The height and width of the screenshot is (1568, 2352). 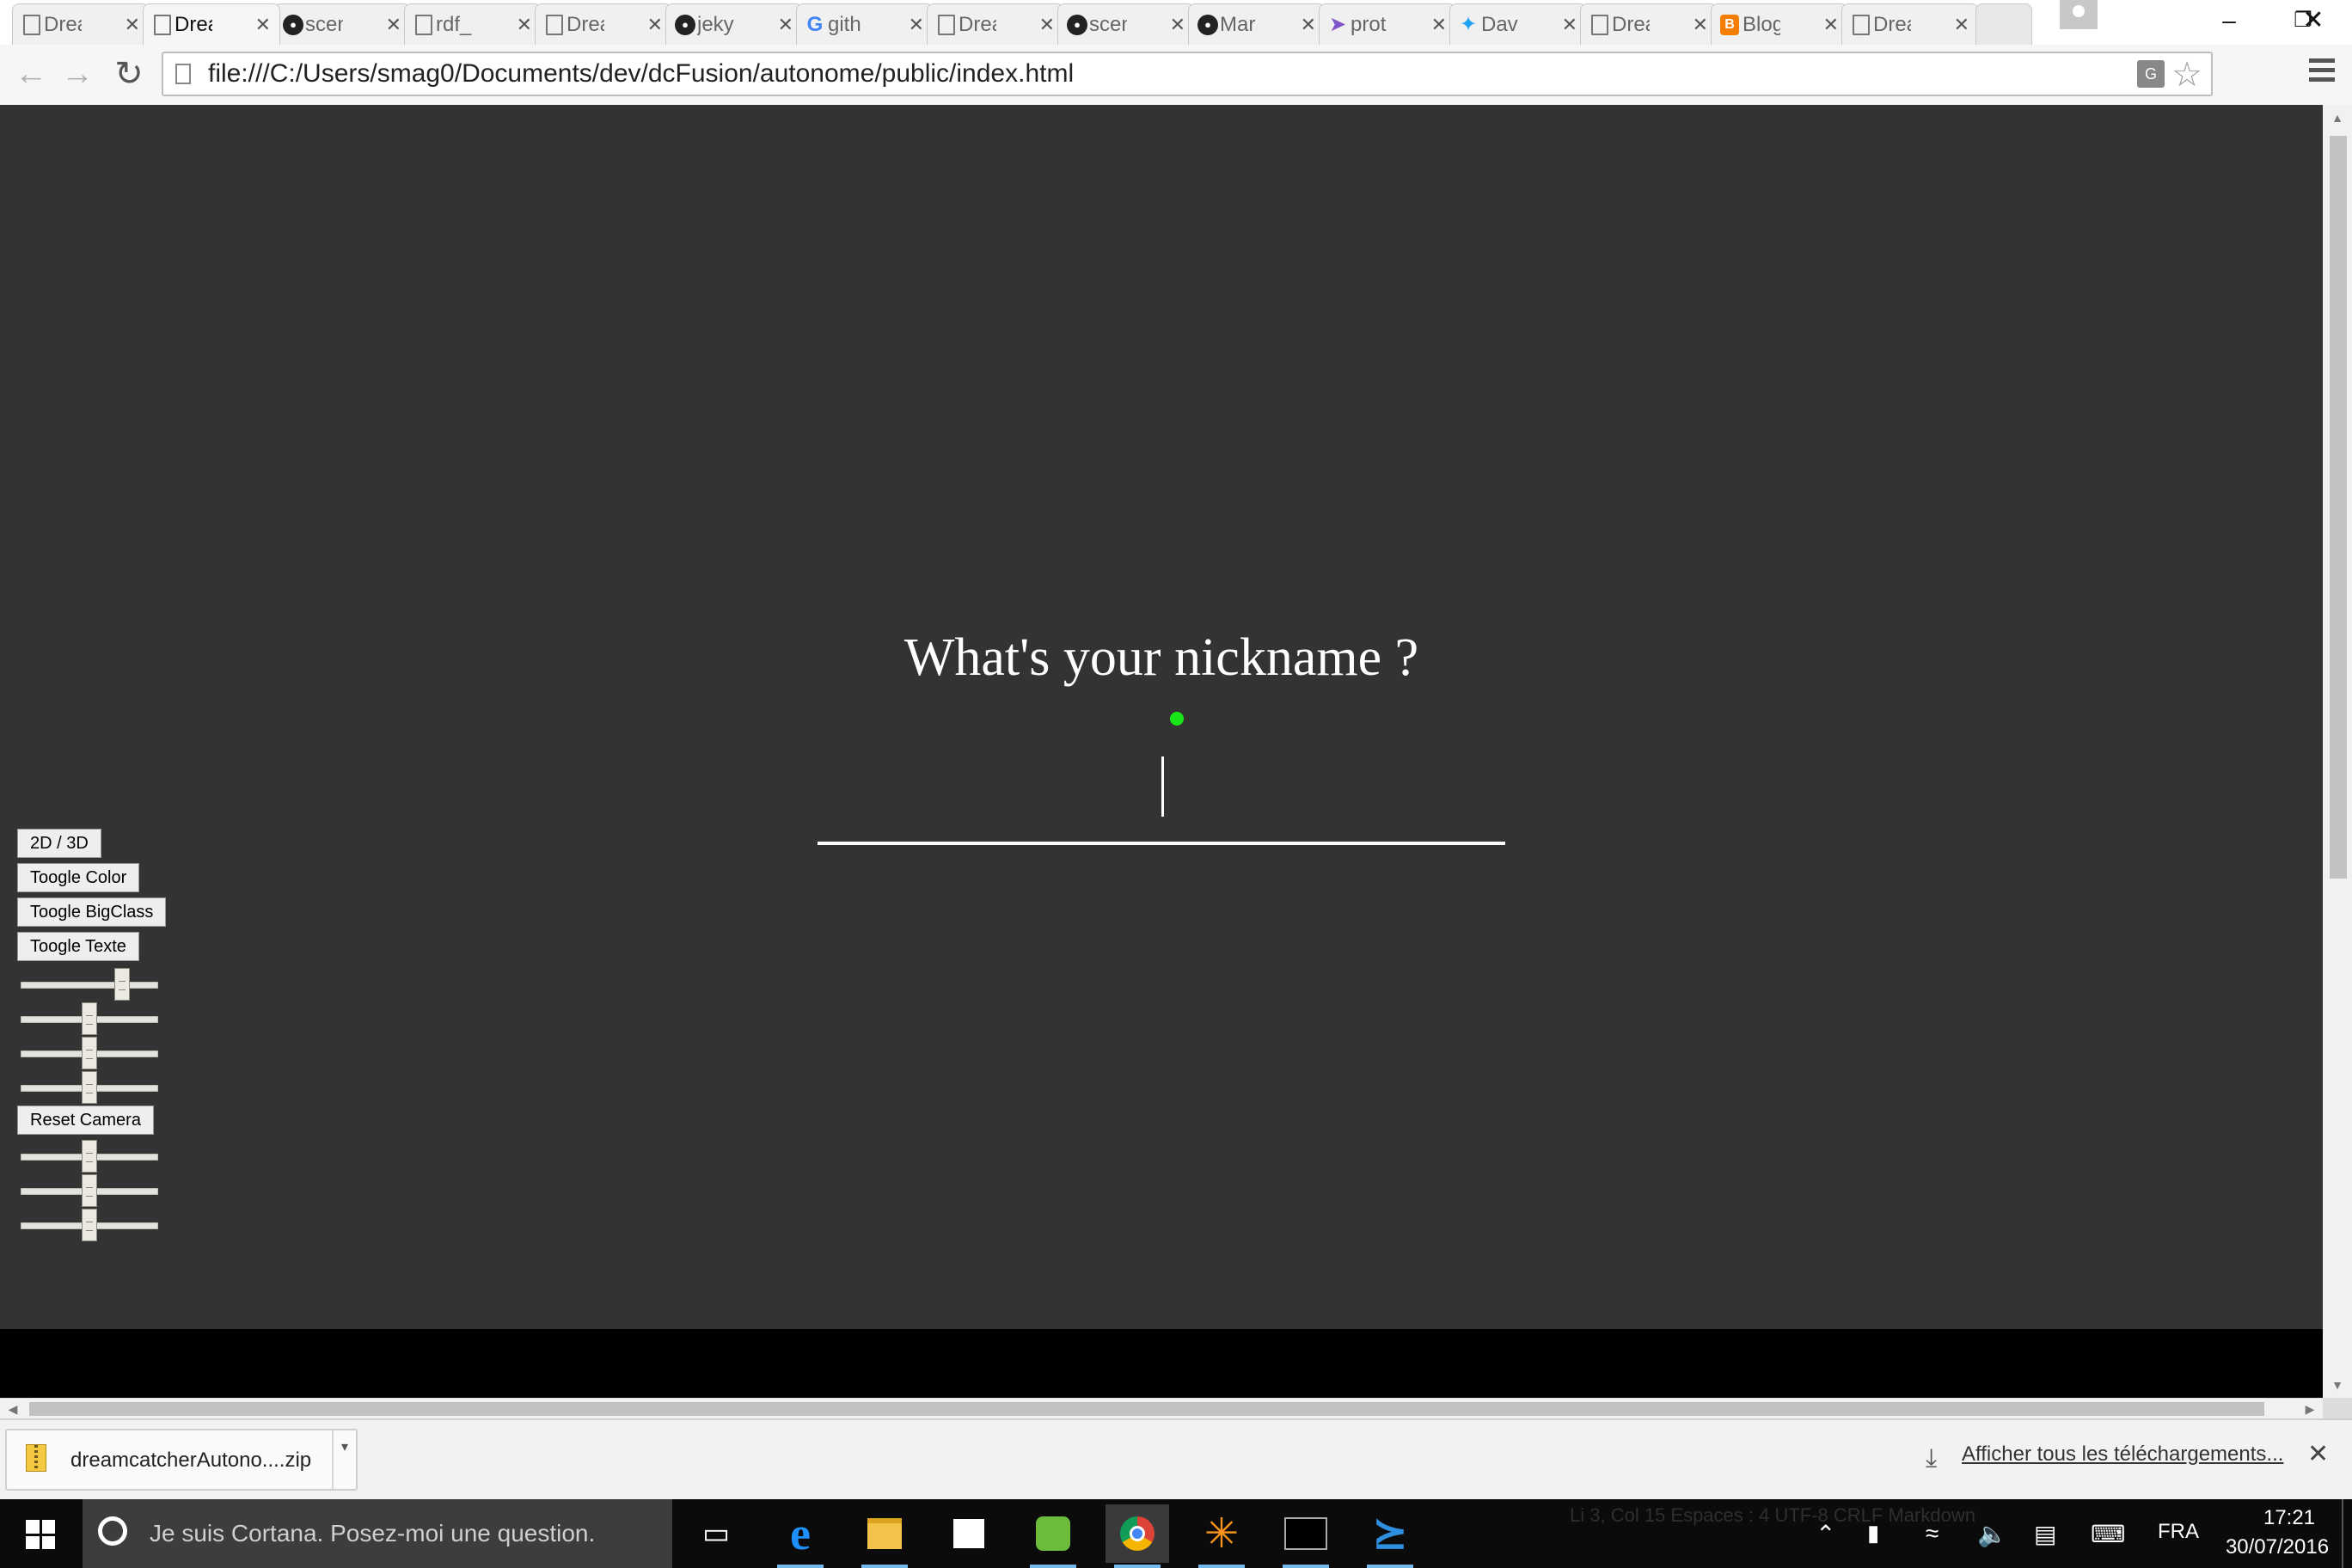 I want to click on store-icon, so click(x=969, y=1533).